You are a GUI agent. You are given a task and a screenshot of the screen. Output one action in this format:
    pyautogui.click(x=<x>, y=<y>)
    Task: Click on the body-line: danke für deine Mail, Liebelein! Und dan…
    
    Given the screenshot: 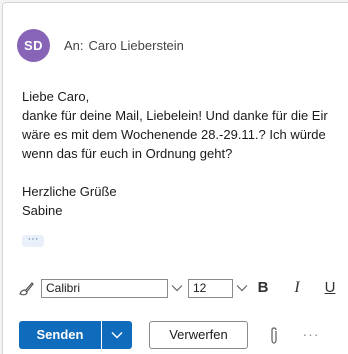 What is the action you would take?
    pyautogui.click(x=175, y=115)
    